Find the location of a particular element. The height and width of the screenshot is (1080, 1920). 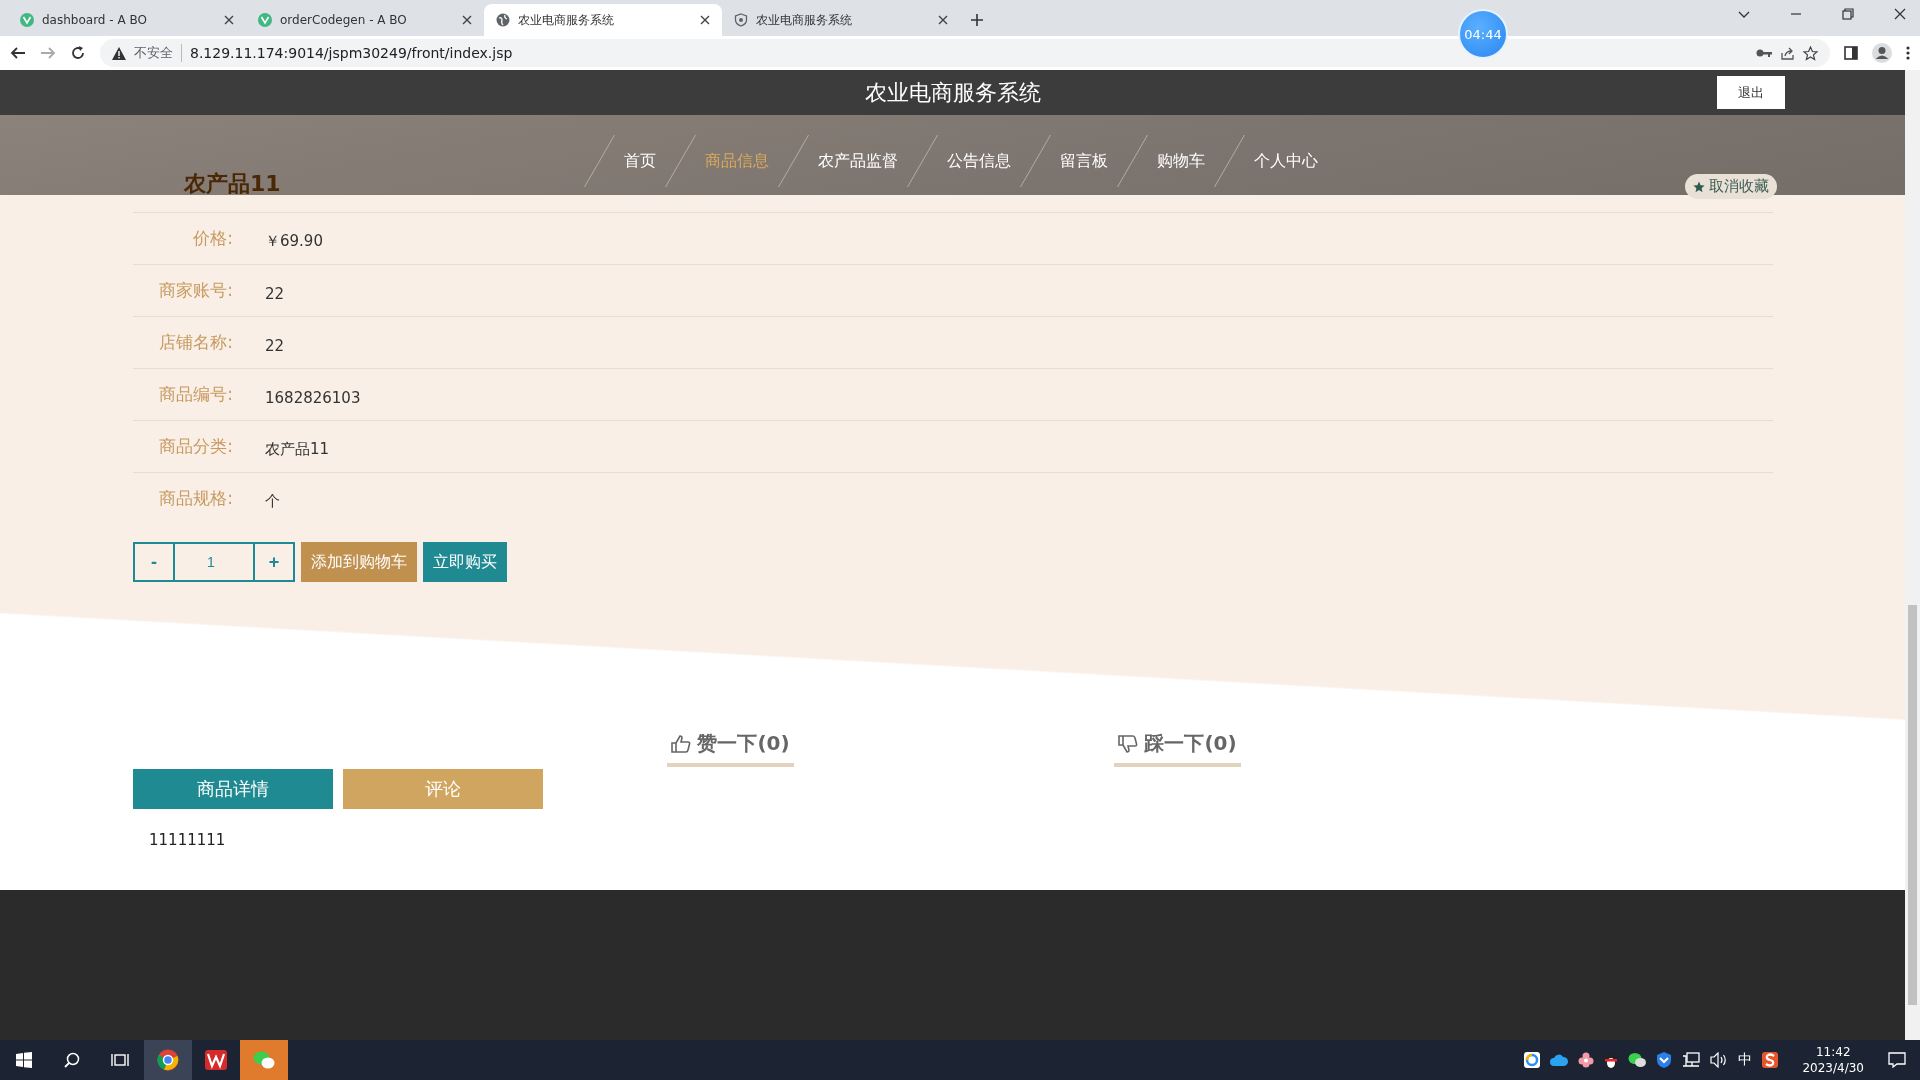

nav-link: 留言板 is located at coordinates (1084, 161).